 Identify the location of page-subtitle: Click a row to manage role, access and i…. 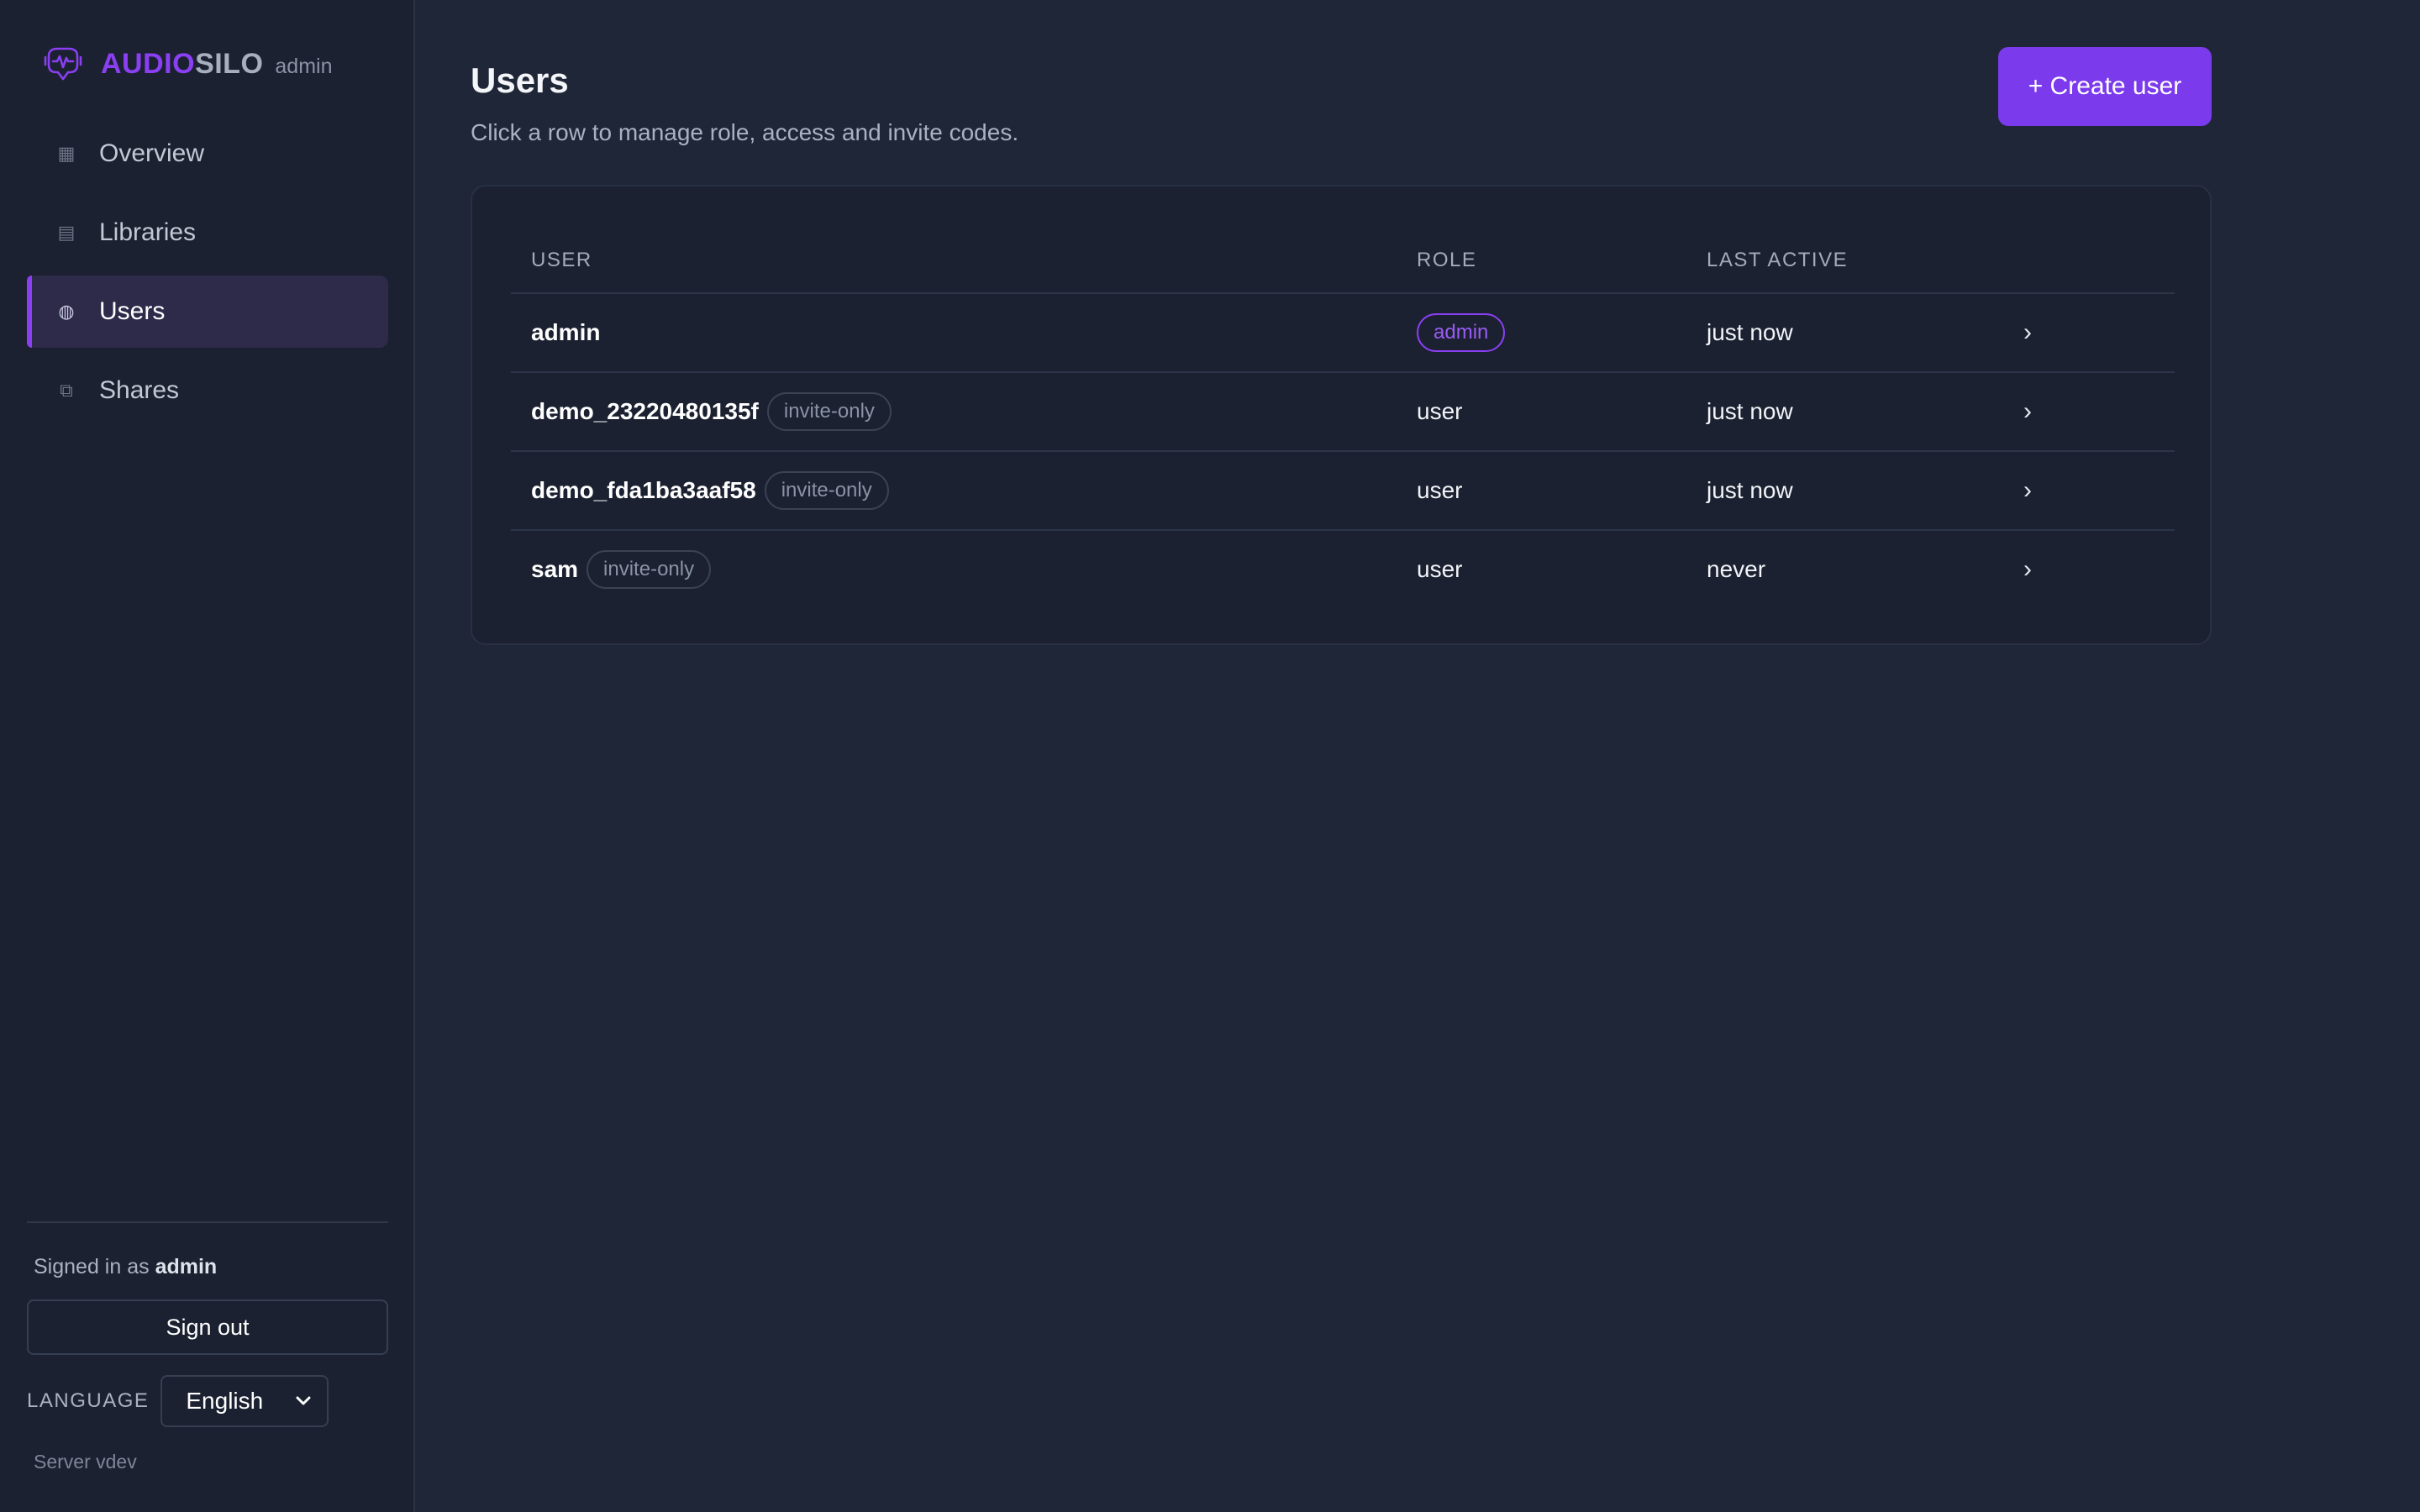
(745, 132).